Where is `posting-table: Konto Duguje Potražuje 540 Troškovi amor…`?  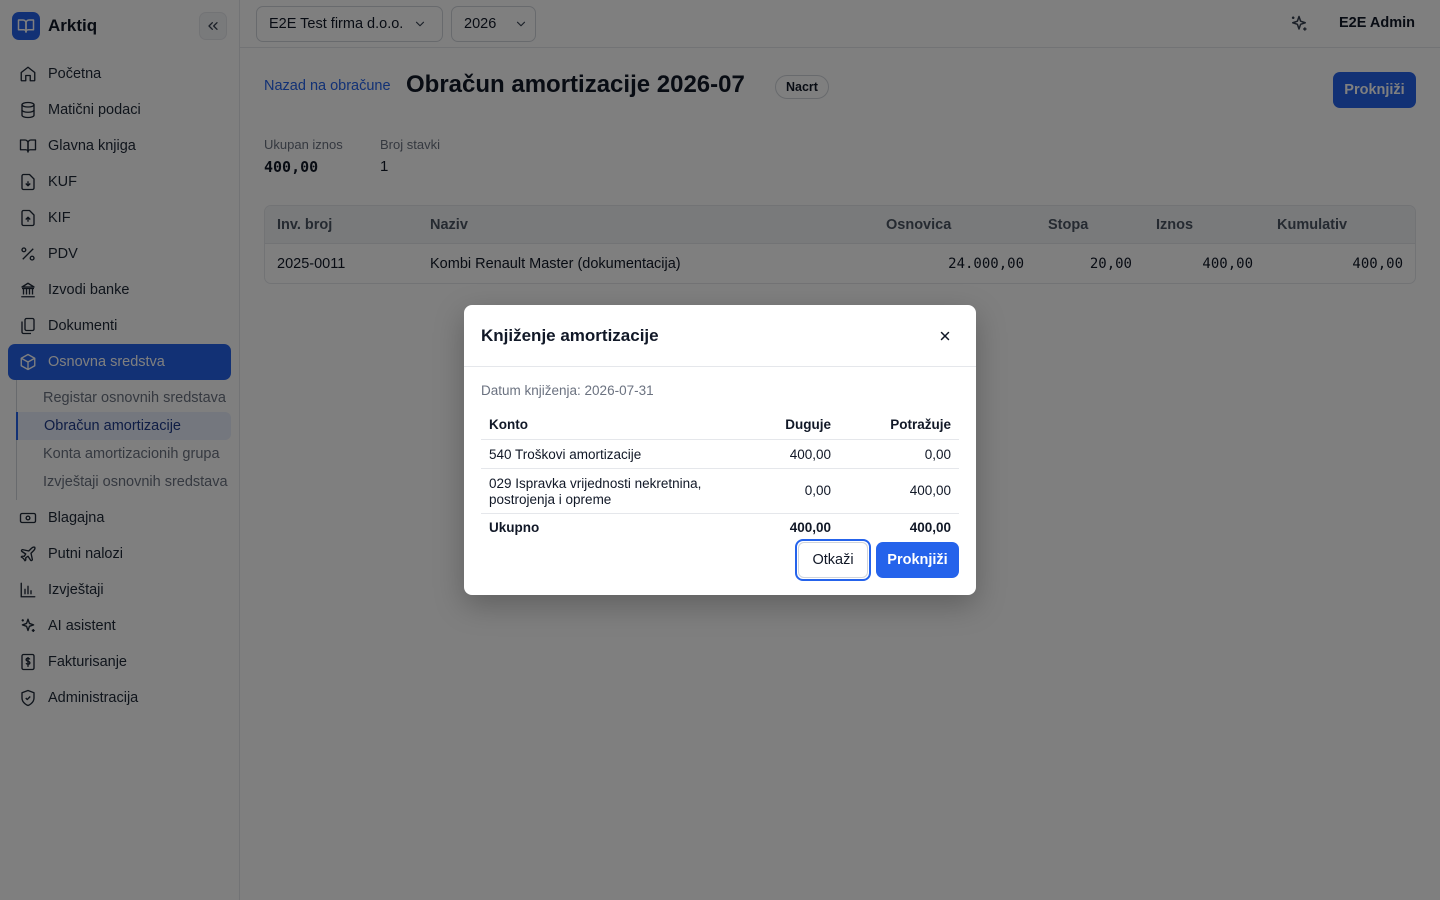
posting-table: Konto Duguje Potražuje 540 Troškovi amor… is located at coordinates (720, 476).